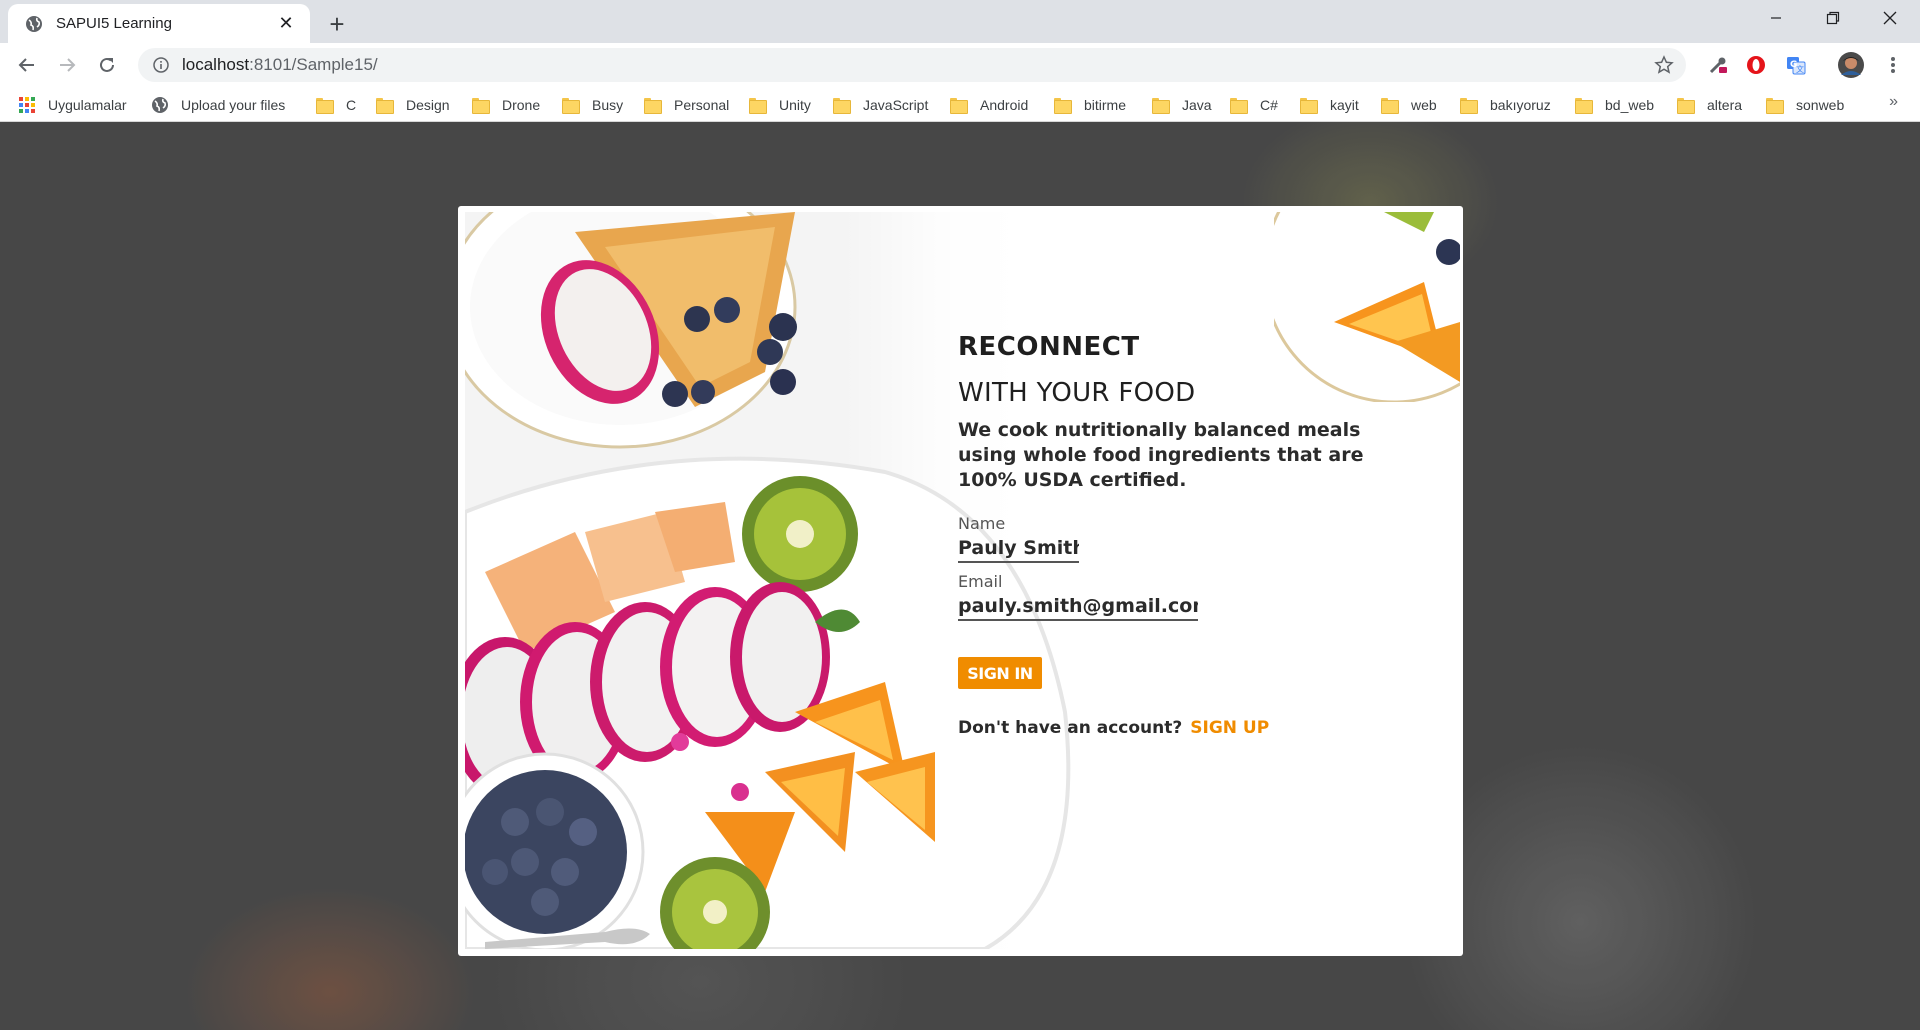 Image resolution: width=1920 pixels, height=1030 pixels. I want to click on bookmark-folder-drone: Drone, so click(506, 105).